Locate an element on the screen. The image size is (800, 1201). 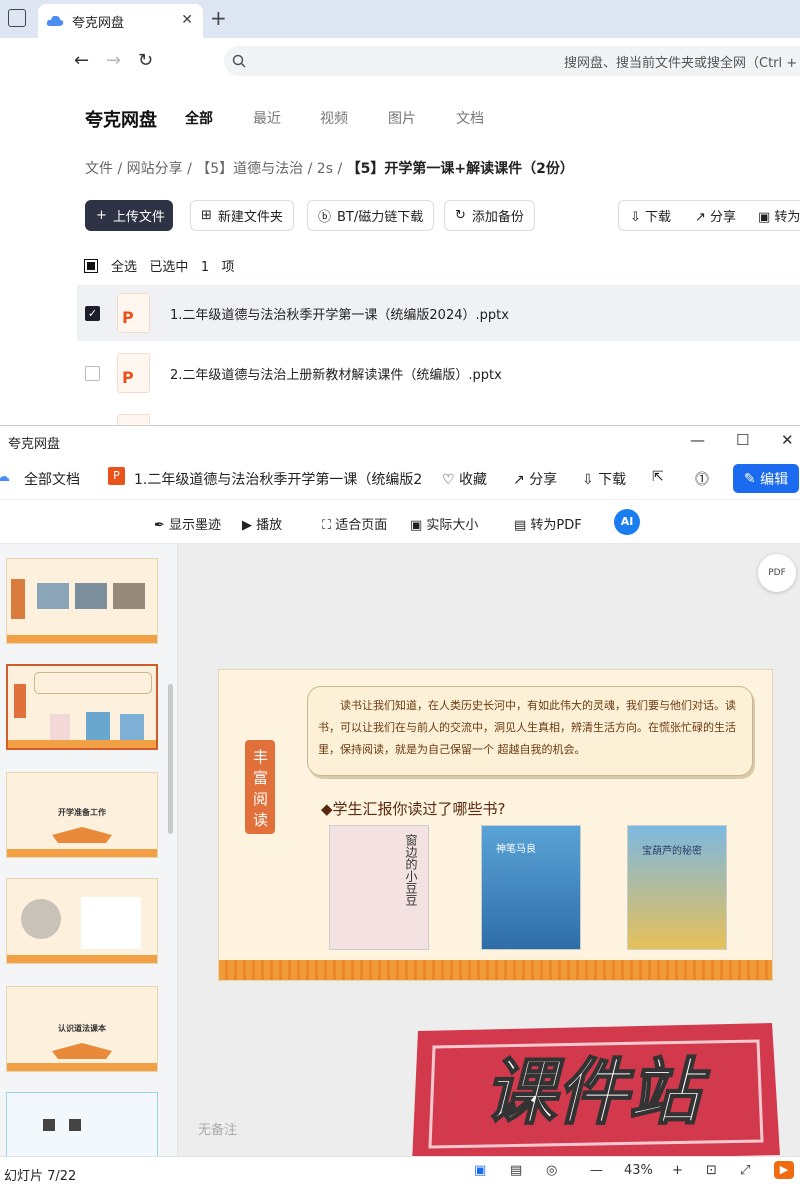
slideshow-icon: ▶ is located at coordinates (784, 1170).